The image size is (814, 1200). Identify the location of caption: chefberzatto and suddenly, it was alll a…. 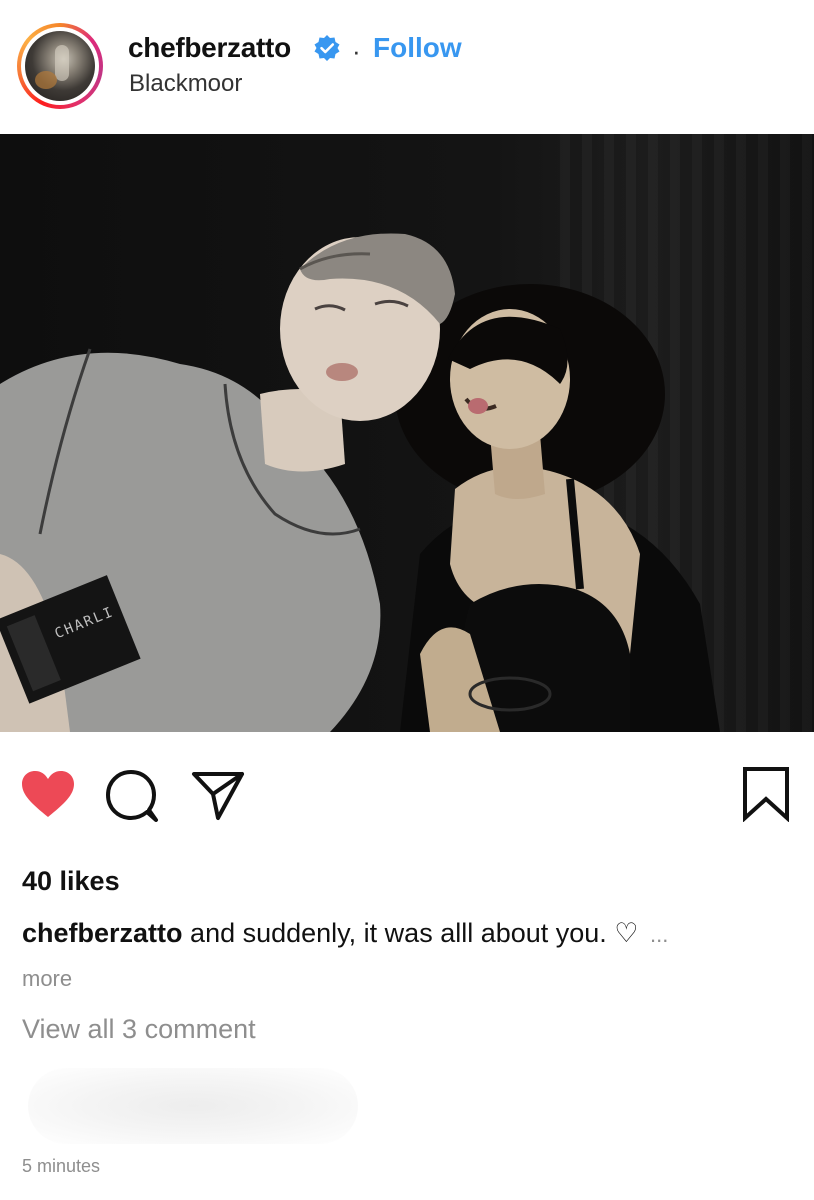
(345, 933).